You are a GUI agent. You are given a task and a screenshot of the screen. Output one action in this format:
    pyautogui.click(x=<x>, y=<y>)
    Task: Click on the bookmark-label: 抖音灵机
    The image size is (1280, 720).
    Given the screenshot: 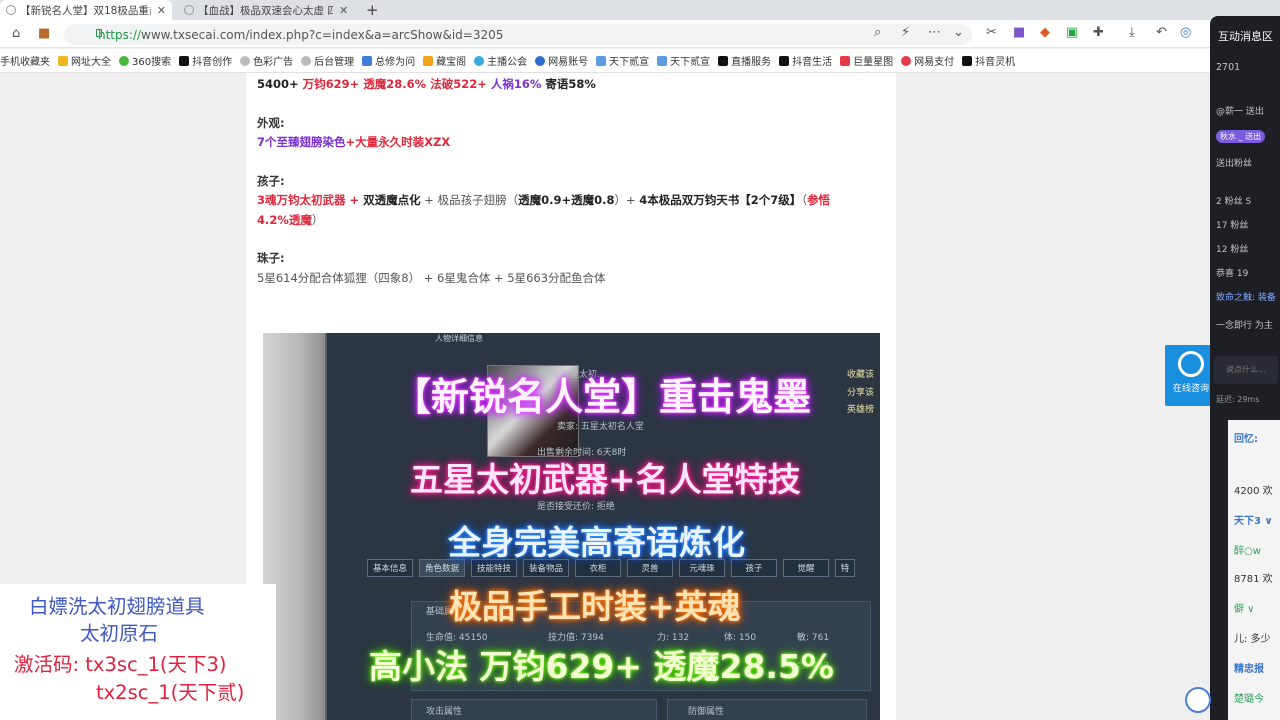 What is the action you would take?
    pyautogui.click(x=995, y=62)
    